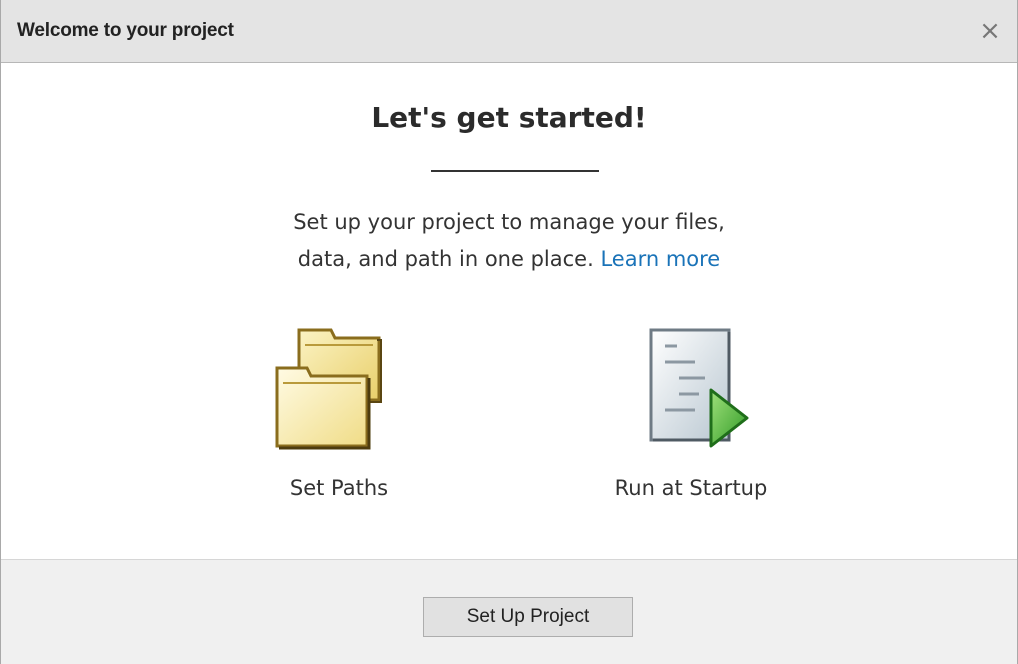 The width and height of the screenshot is (1018, 664). Describe the element at coordinates (990, 31) in the screenshot. I see `close-icon: ×` at that location.